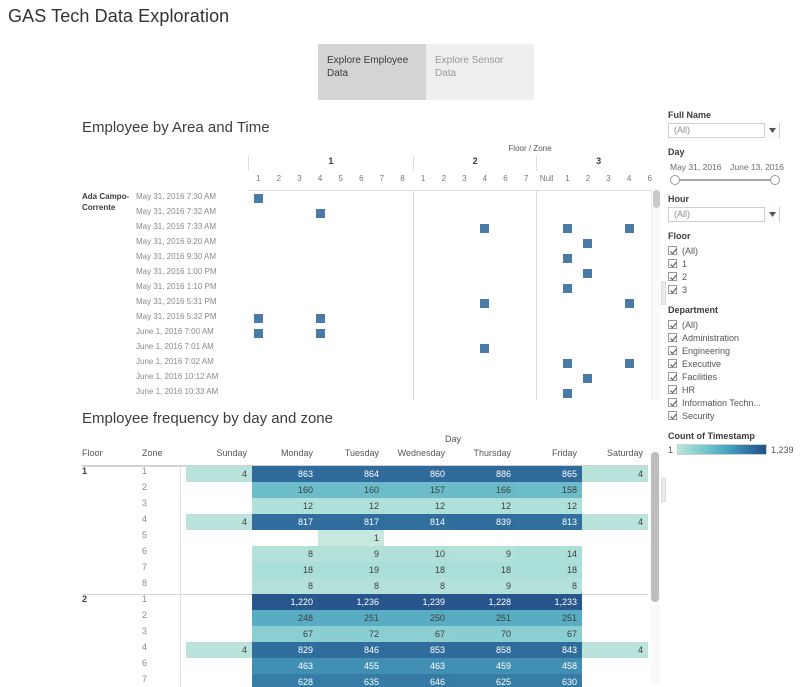 The height and width of the screenshot is (687, 800). What do you see at coordinates (731, 324) in the screenshot?
I see `department-option--all: (All)` at bounding box center [731, 324].